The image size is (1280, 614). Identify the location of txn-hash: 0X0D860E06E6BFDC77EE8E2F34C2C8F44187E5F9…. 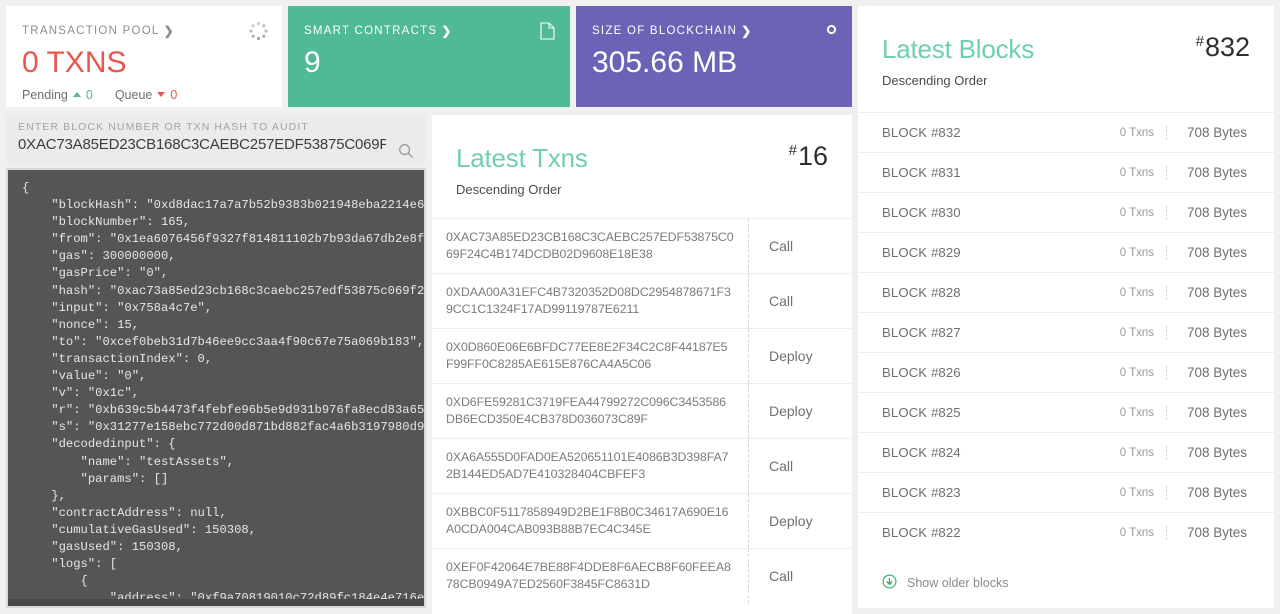
(587, 355).